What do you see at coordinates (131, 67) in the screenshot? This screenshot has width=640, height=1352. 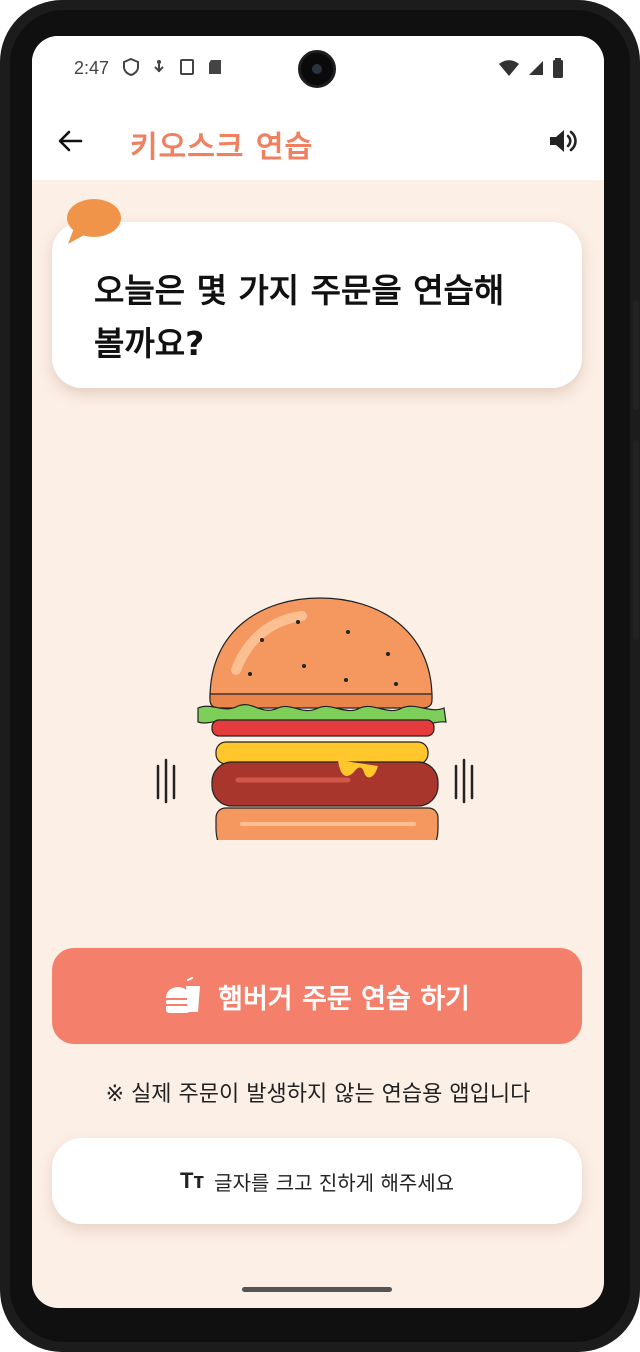 I see `shield-icon` at bounding box center [131, 67].